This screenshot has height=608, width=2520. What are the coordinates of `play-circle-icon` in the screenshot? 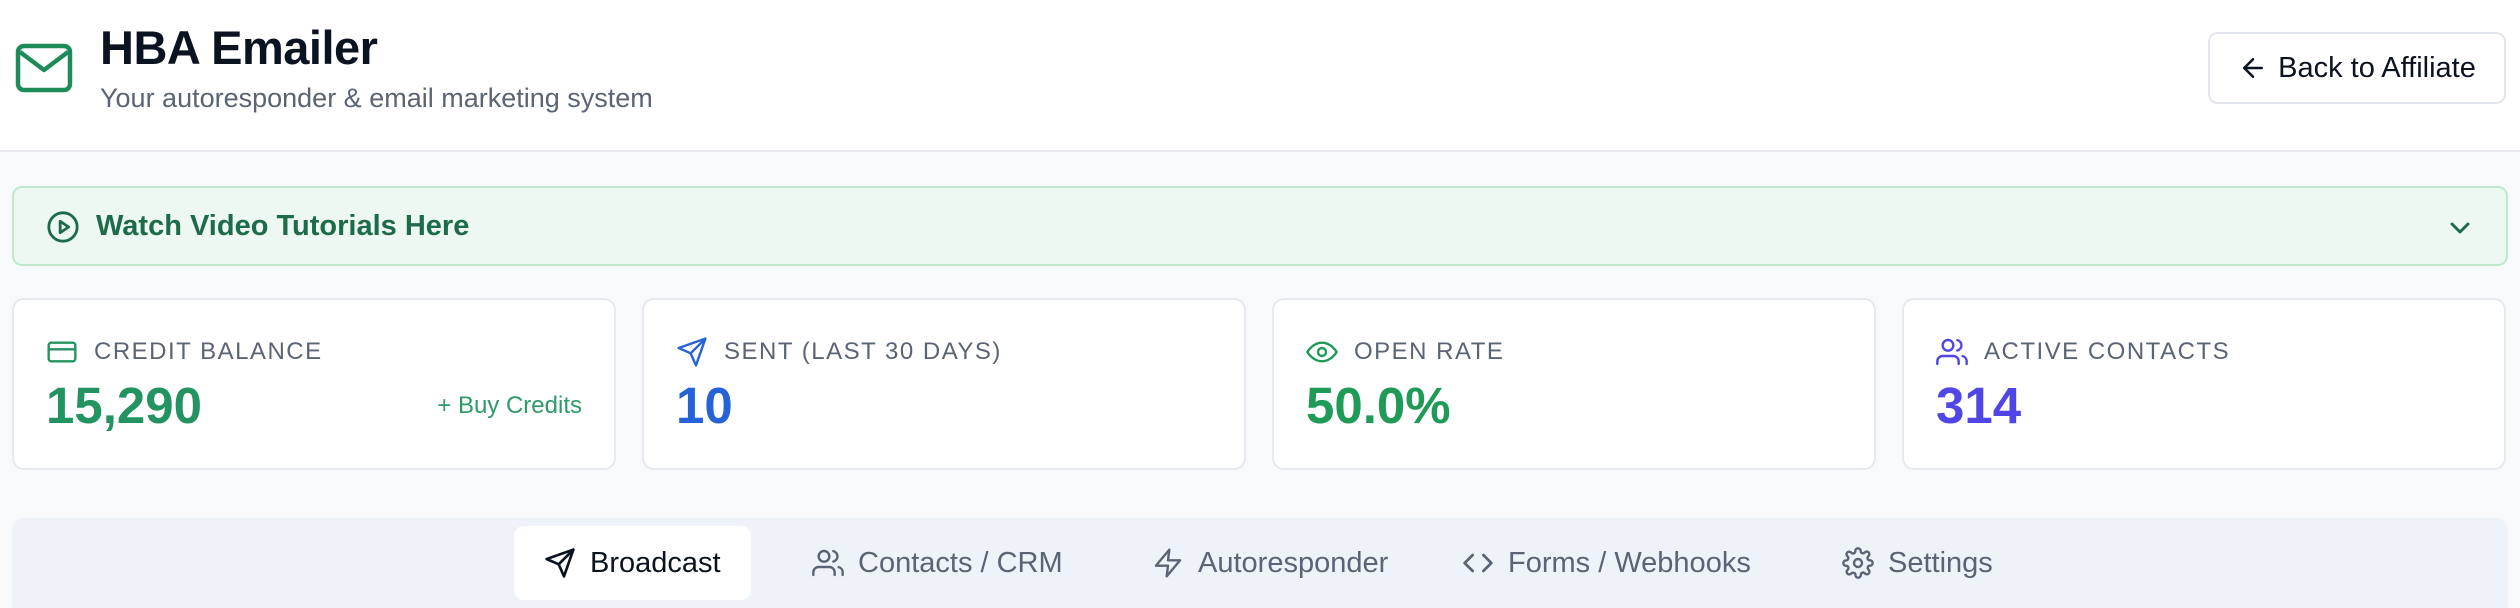 It's located at (63, 227).